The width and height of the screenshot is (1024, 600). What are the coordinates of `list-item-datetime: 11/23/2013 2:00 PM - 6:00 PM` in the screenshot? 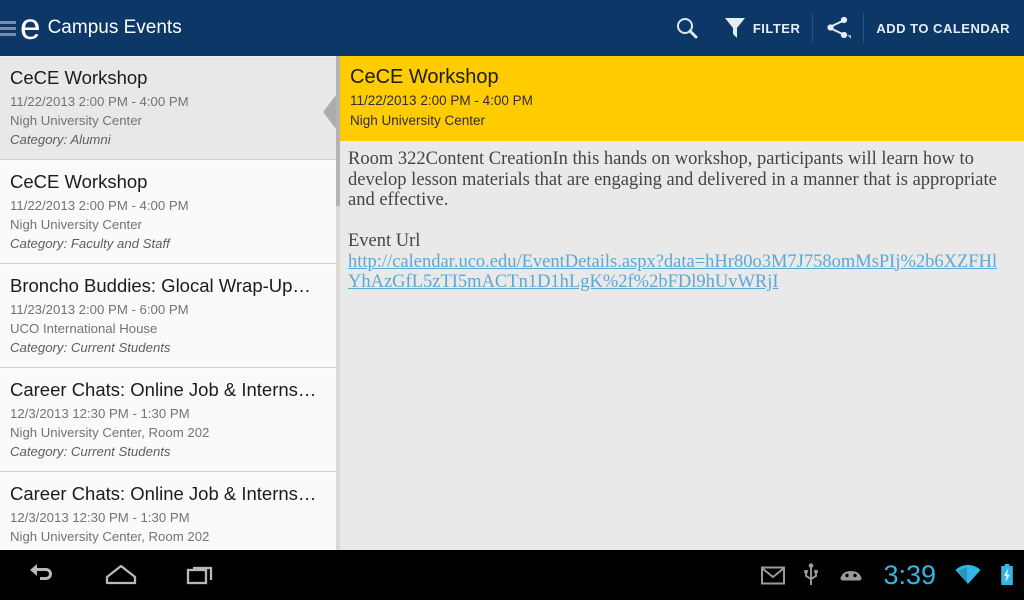 It's located at (99, 309).